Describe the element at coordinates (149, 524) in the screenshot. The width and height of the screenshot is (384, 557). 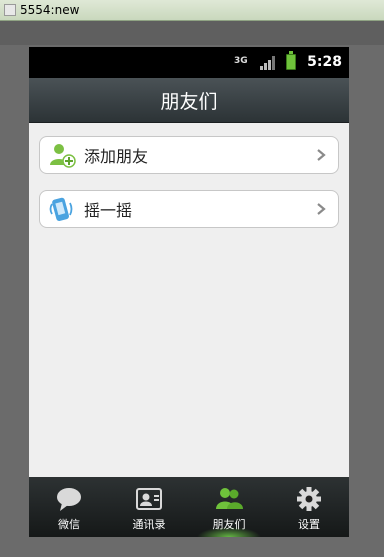
I see `tab-contacts-label: 通讯录` at that location.